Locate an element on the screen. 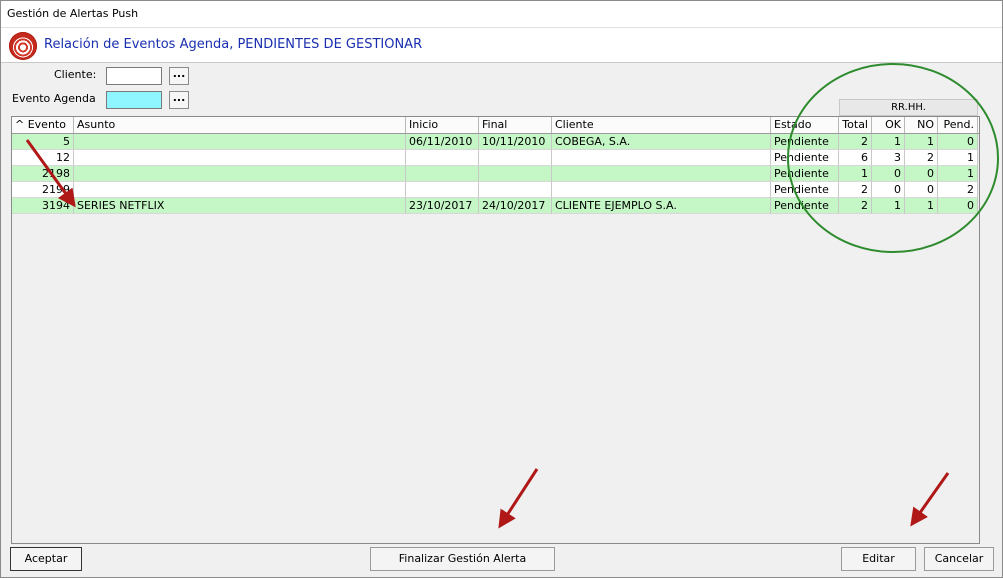 This screenshot has width=1003, height=578. rrhh-group-header: RR.HH. is located at coordinates (908, 107).